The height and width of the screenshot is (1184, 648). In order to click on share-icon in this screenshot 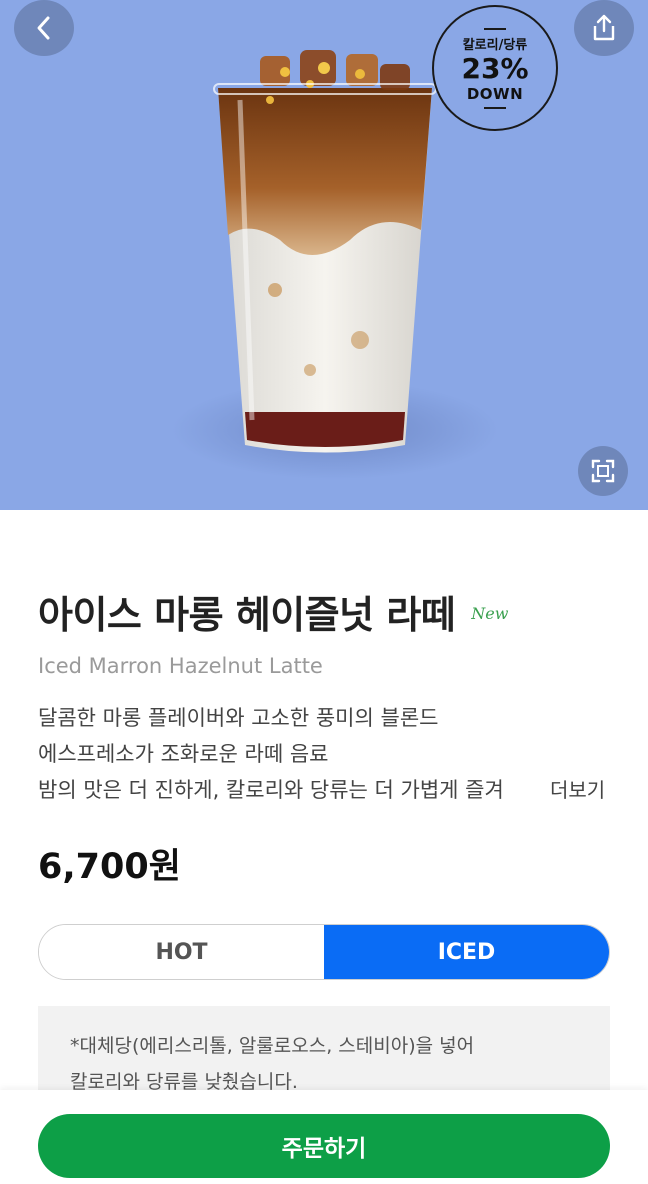, I will do `click(604, 27)`.